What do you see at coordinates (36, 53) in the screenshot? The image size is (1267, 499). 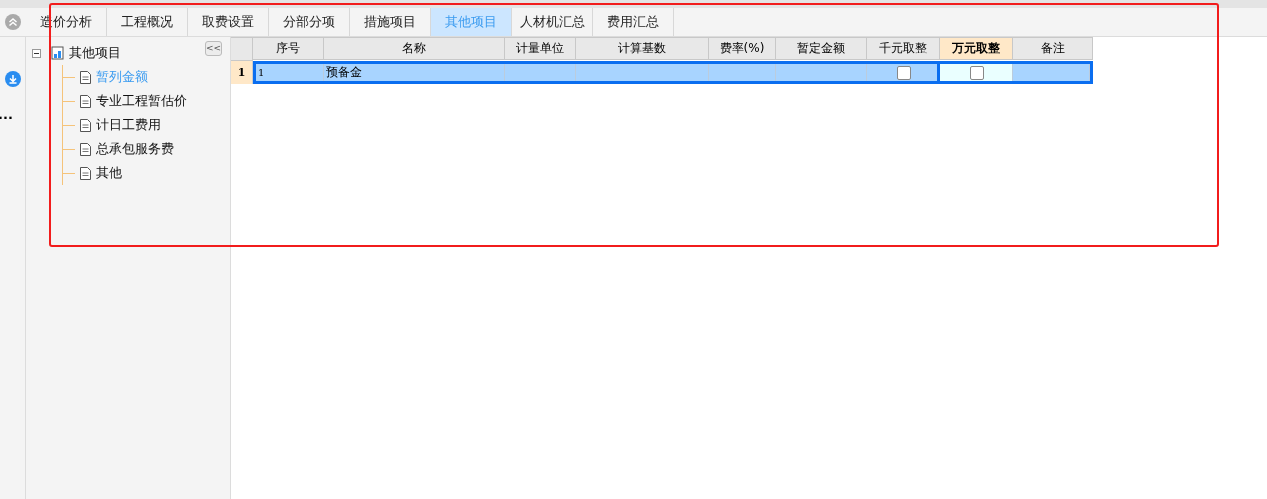 I see `collapse-icon` at bounding box center [36, 53].